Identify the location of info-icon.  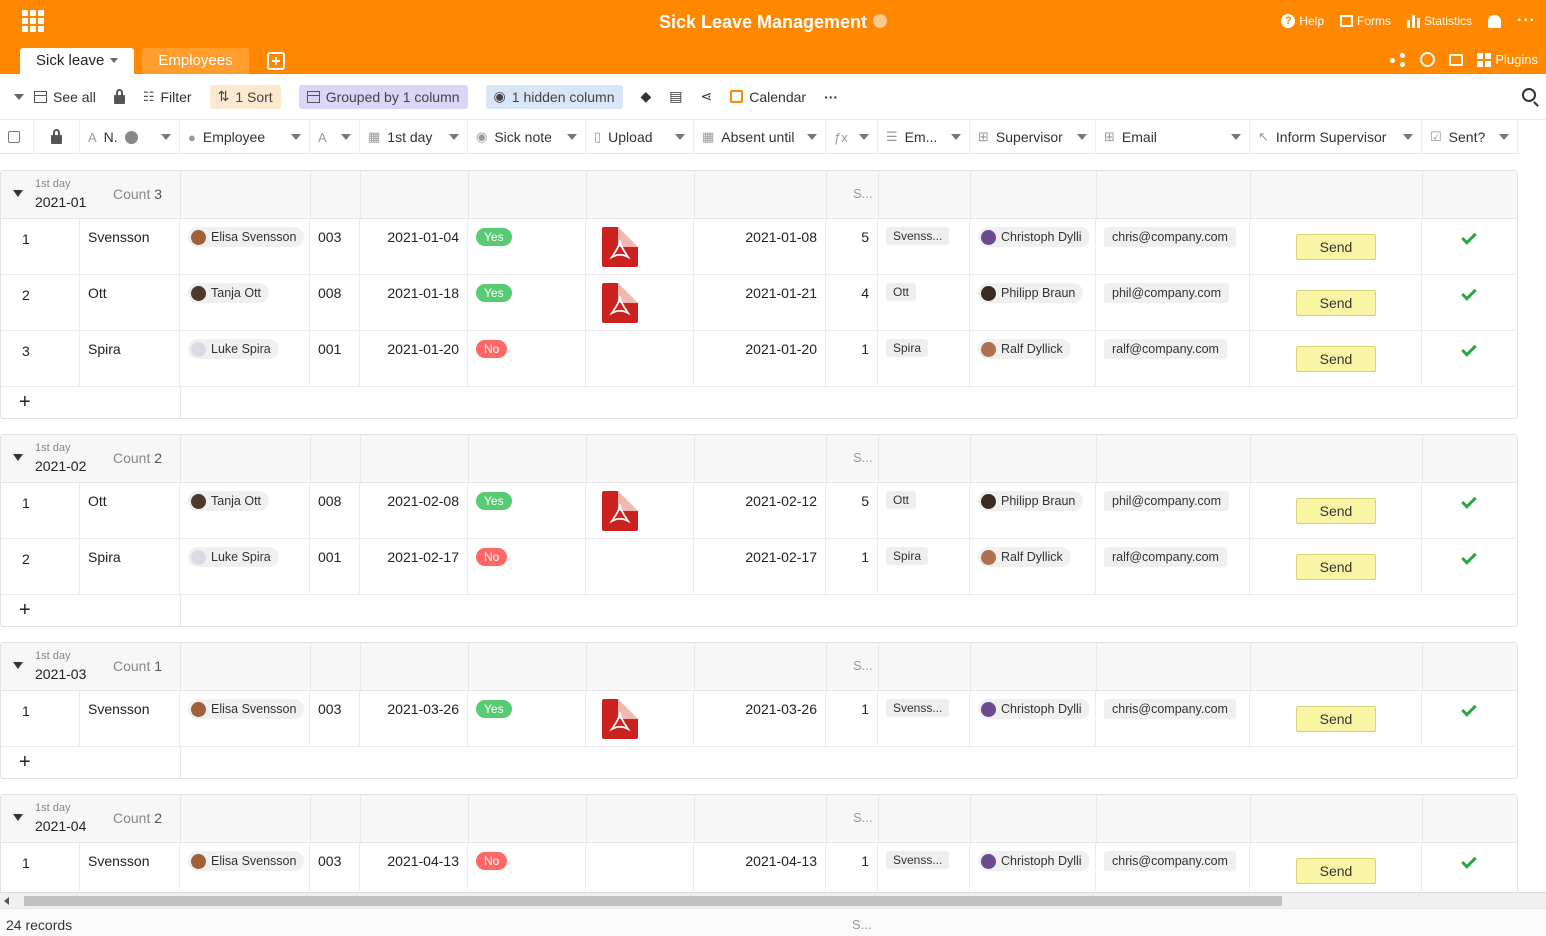
(131, 137).